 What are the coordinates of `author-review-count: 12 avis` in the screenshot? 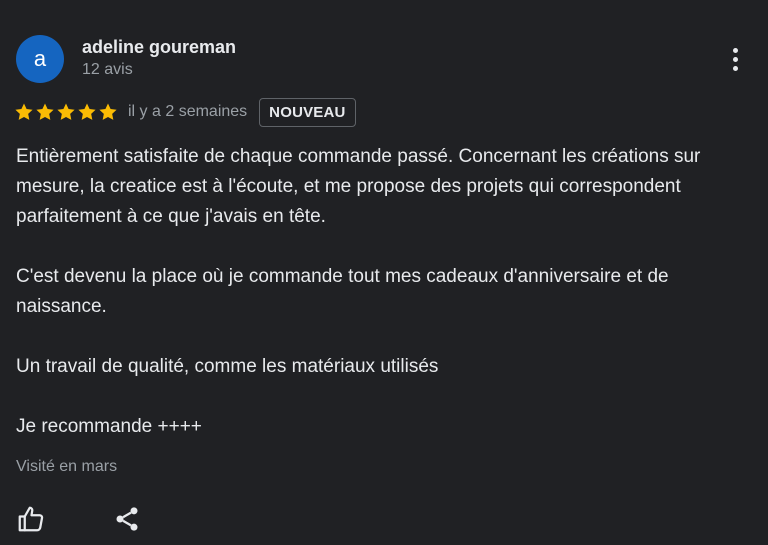 It's located at (107, 70).